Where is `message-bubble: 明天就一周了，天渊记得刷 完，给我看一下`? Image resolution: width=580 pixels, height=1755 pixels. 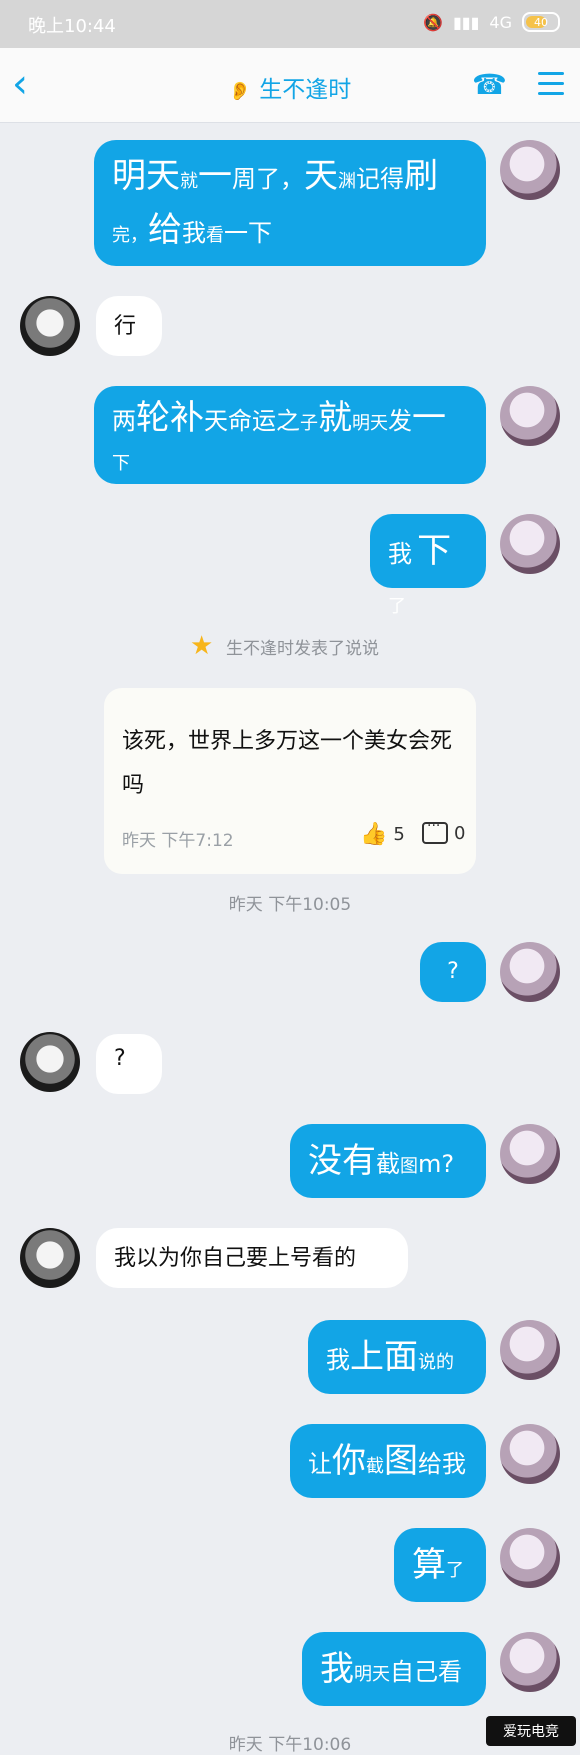
message-bubble: 明天就一周了，天渊记得刷 完，给我看一下 is located at coordinates (290, 203).